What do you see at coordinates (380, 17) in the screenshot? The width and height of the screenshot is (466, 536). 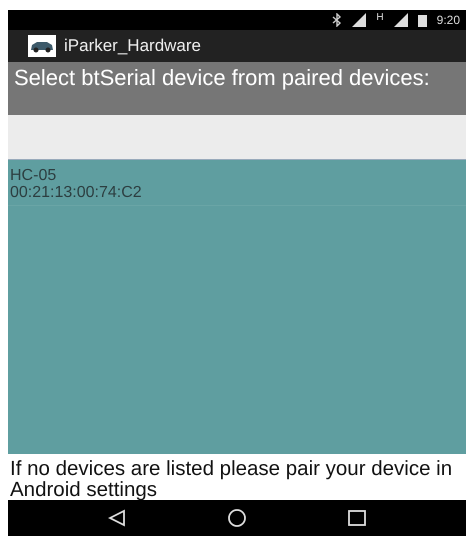 I see `network-type: H` at bounding box center [380, 17].